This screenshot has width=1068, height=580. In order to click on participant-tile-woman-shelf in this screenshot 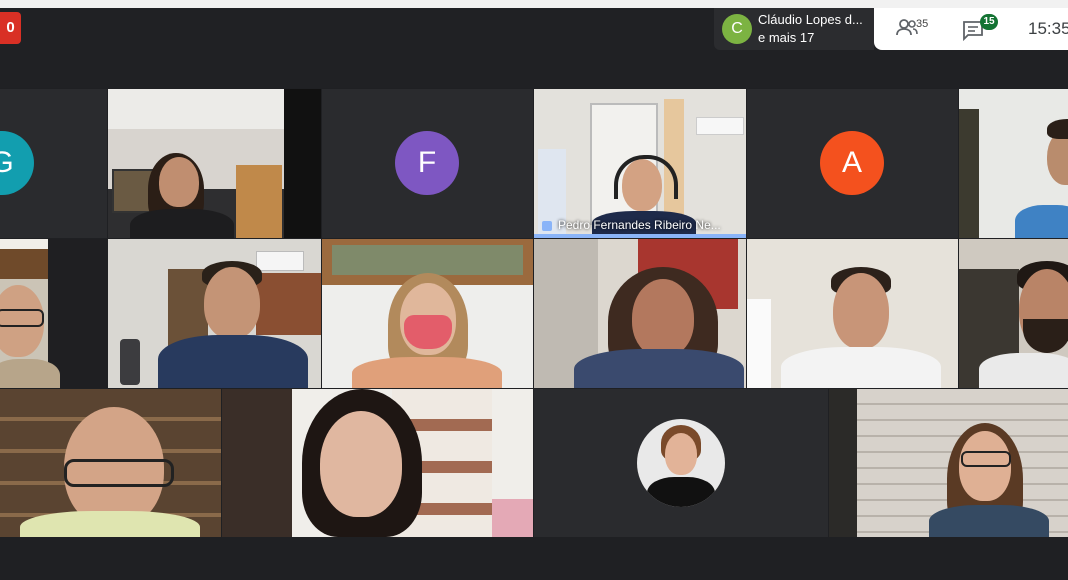, I will do `click(640, 313)`.